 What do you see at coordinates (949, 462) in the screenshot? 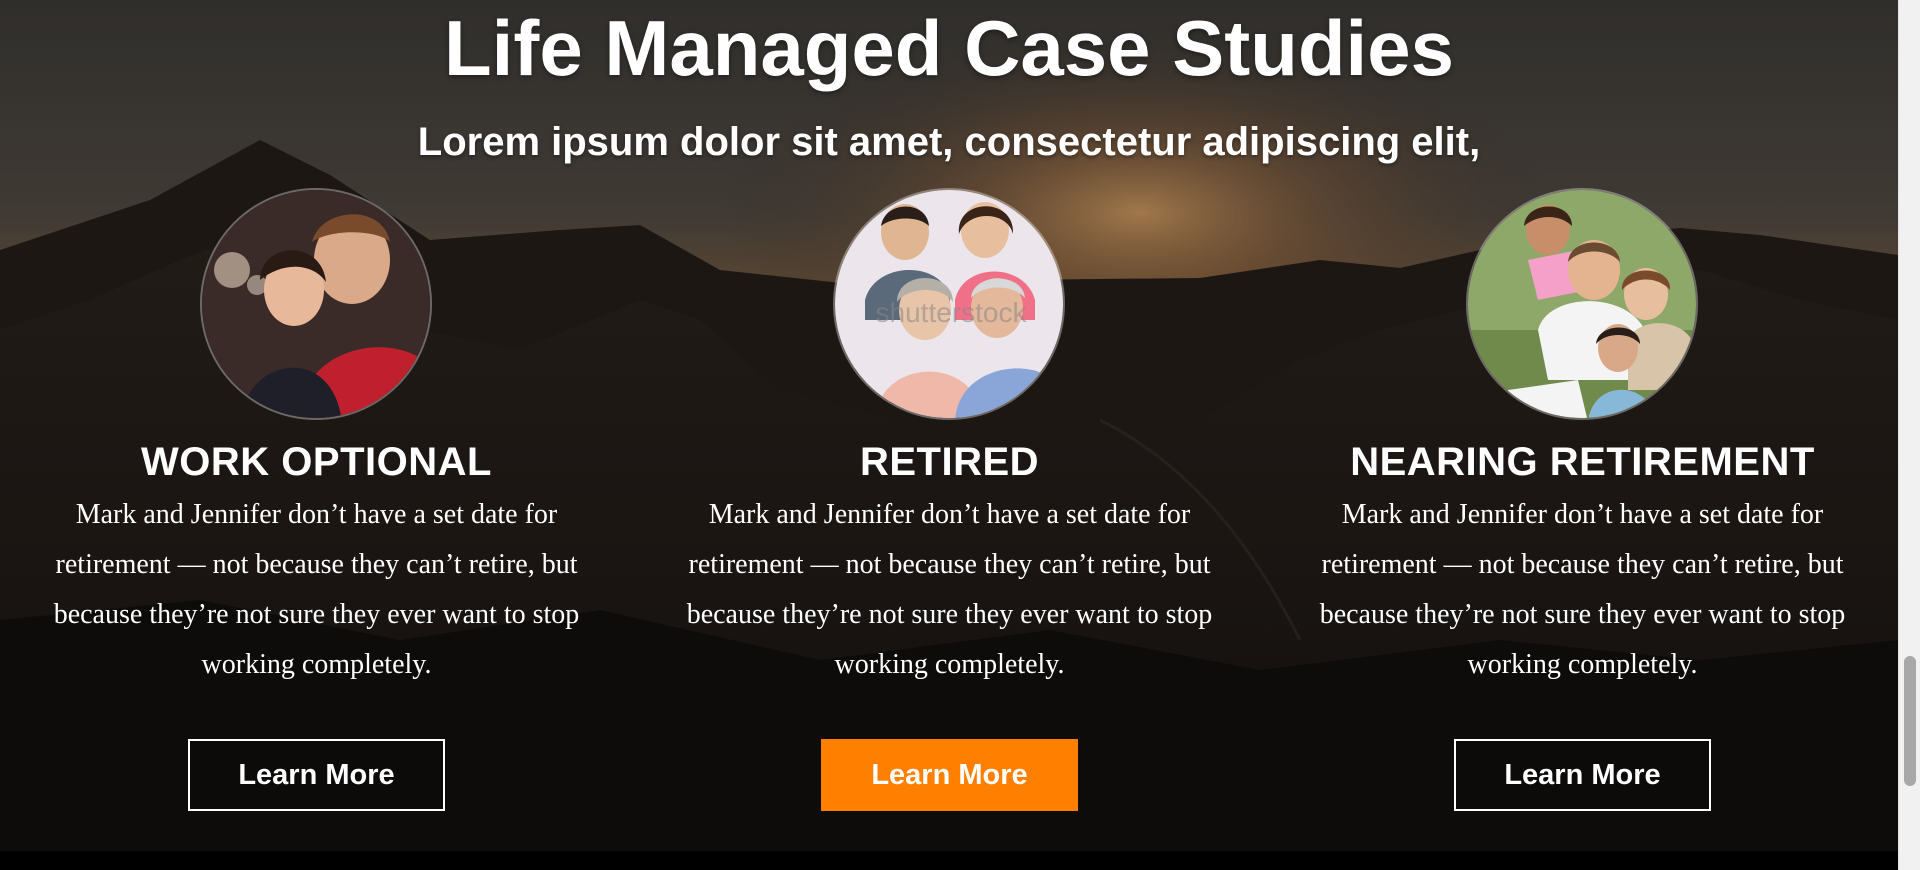
I see `case-study-title: RETIRED` at bounding box center [949, 462].